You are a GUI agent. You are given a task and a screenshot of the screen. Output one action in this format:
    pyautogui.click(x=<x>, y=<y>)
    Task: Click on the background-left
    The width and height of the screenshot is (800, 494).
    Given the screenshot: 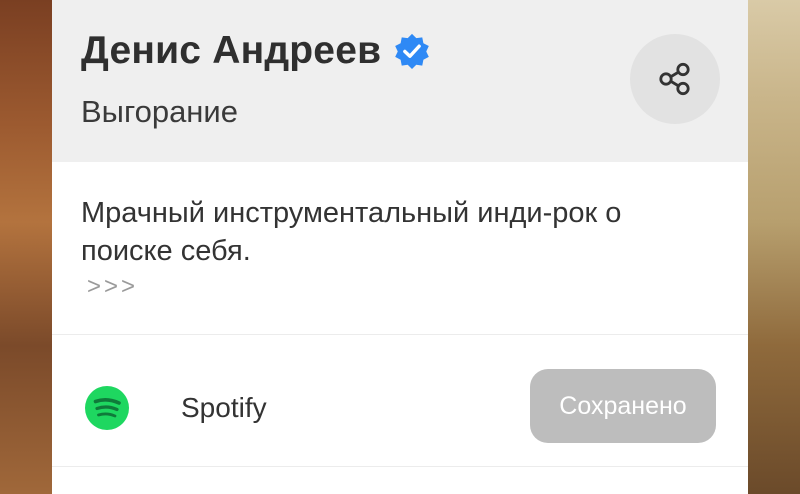 What is the action you would take?
    pyautogui.click(x=26, y=247)
    